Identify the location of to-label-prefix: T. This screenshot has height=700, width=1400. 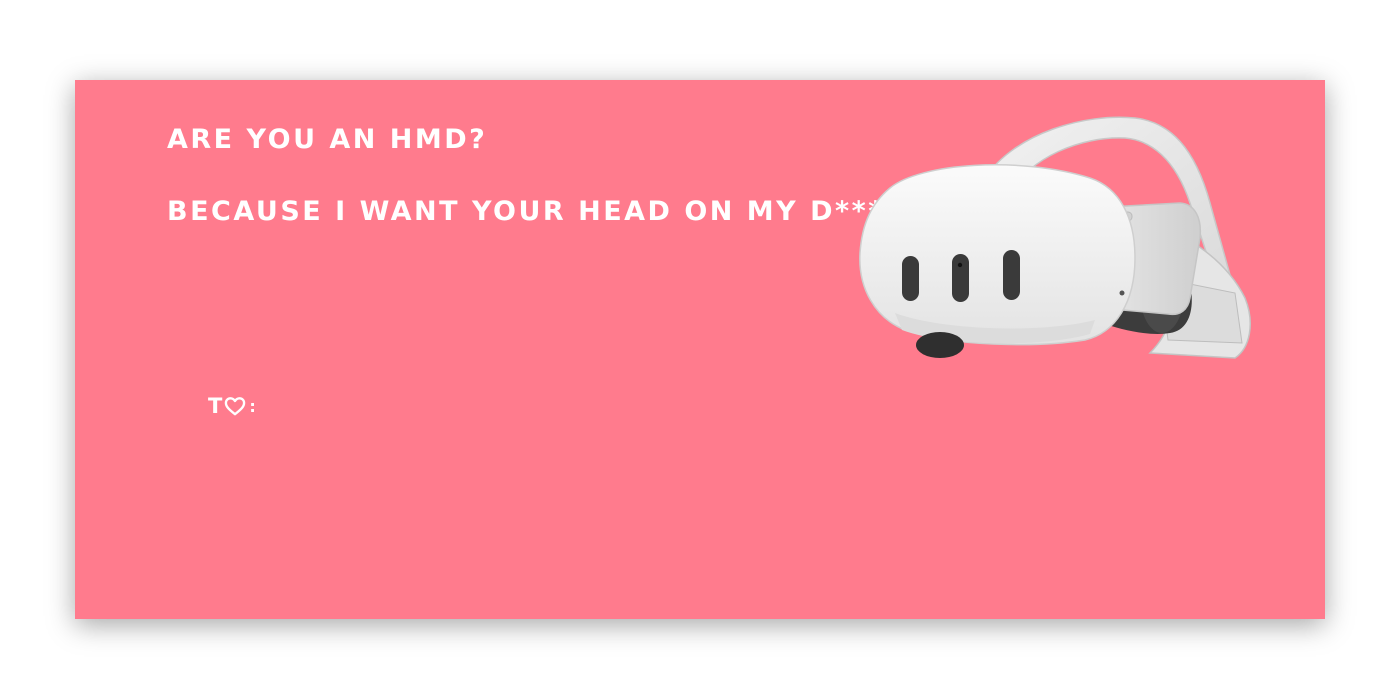
(216, 406).